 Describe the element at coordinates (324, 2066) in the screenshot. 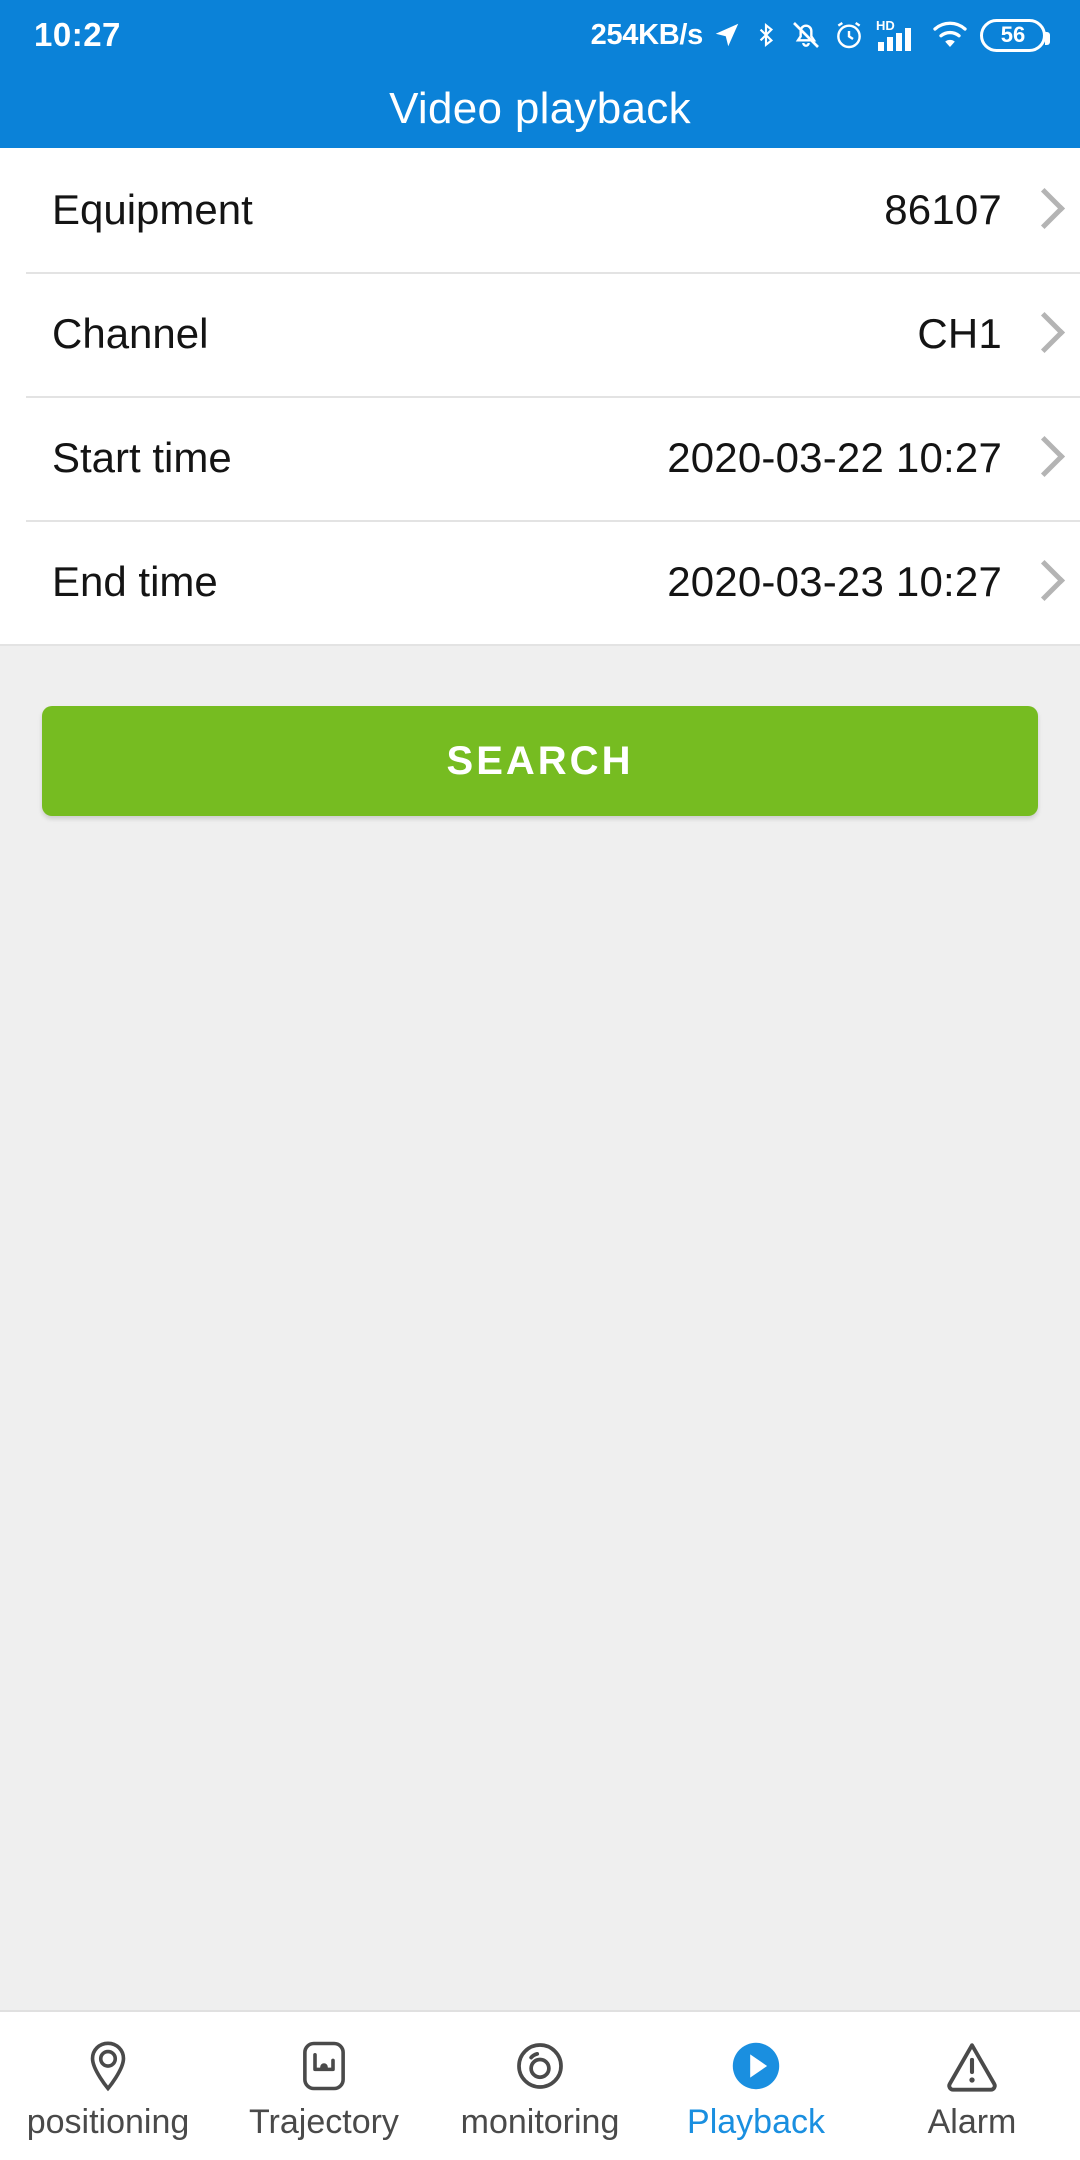

I see `route-icon` at that location.